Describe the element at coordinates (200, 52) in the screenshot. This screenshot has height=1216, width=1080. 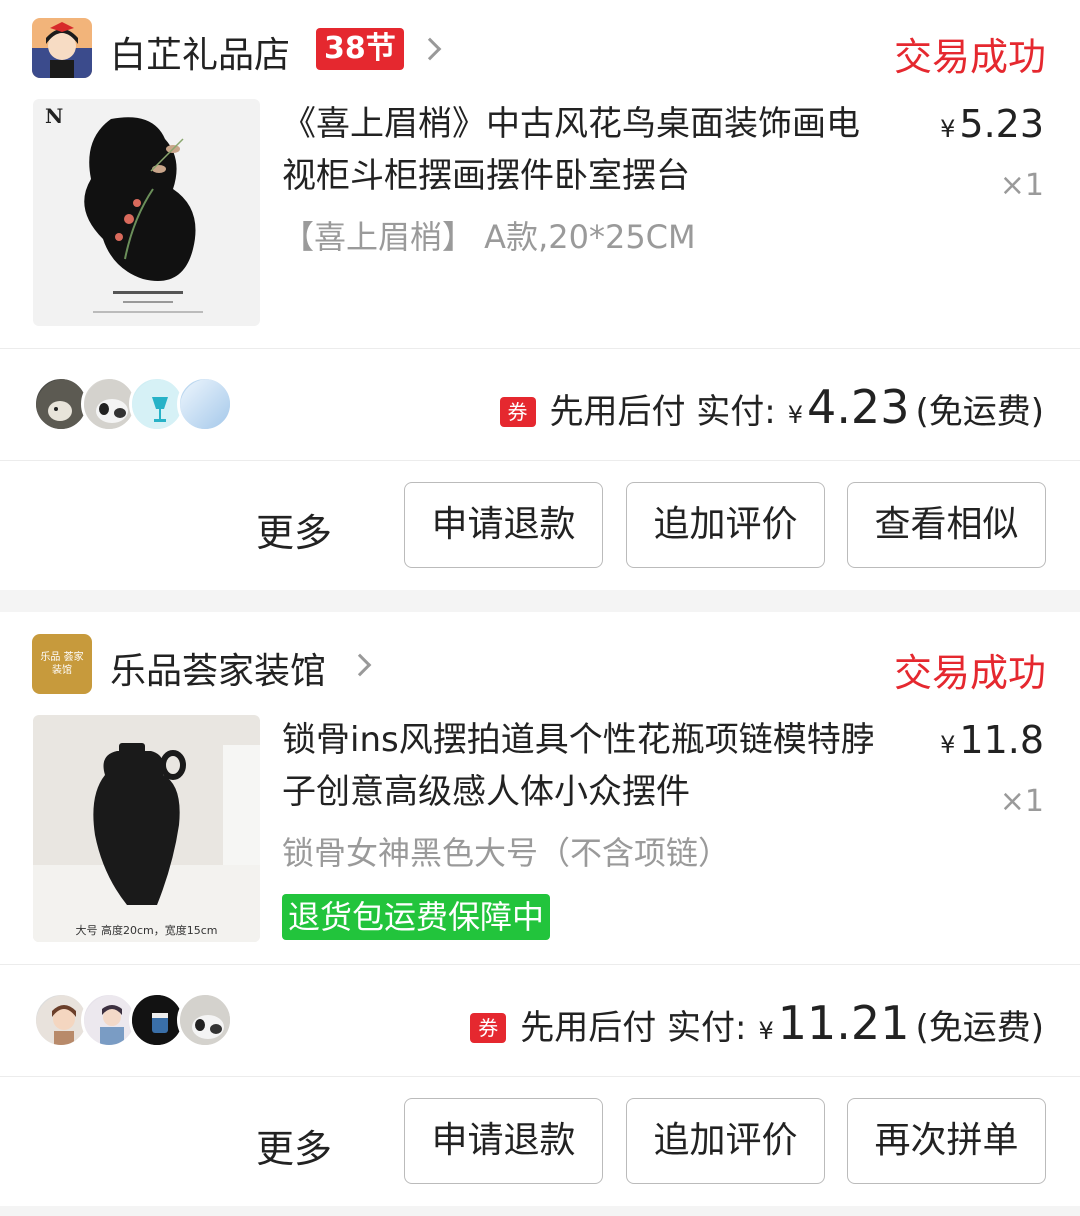
I see `shop-name: 白芷礼品店` at that location.